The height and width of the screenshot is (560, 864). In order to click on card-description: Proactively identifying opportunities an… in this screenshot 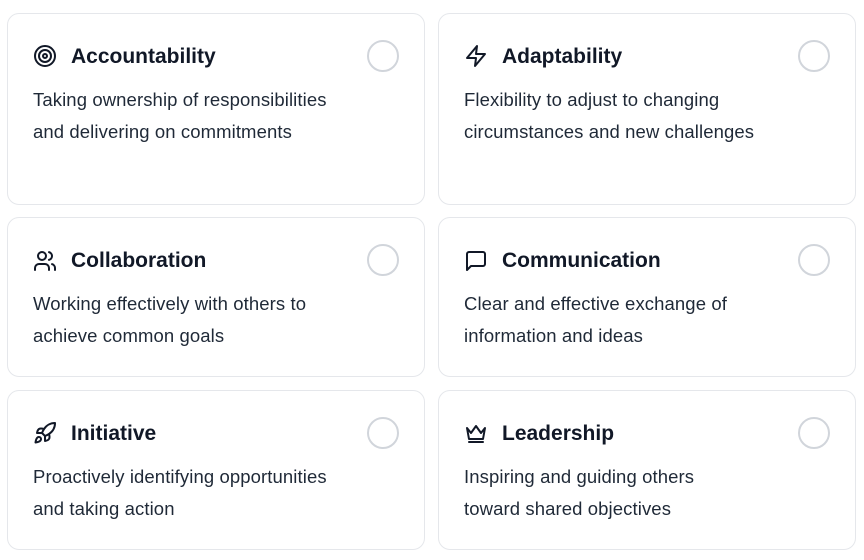, I will do `click(180, 492)`.